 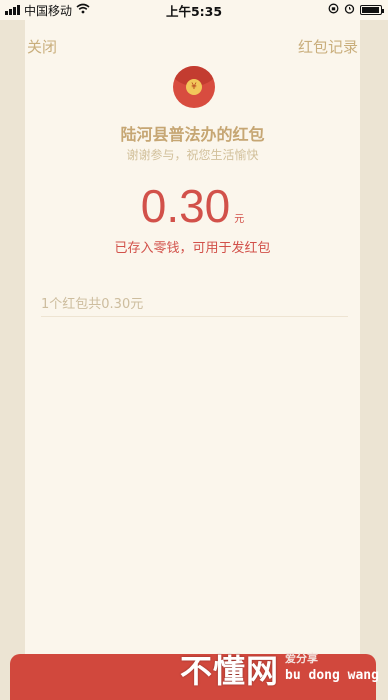 What do you see at coordinates (194, 10) in the screenshot?
I see `status-bar: 中国移动 上午5:35` at bounding box center [194, 10].